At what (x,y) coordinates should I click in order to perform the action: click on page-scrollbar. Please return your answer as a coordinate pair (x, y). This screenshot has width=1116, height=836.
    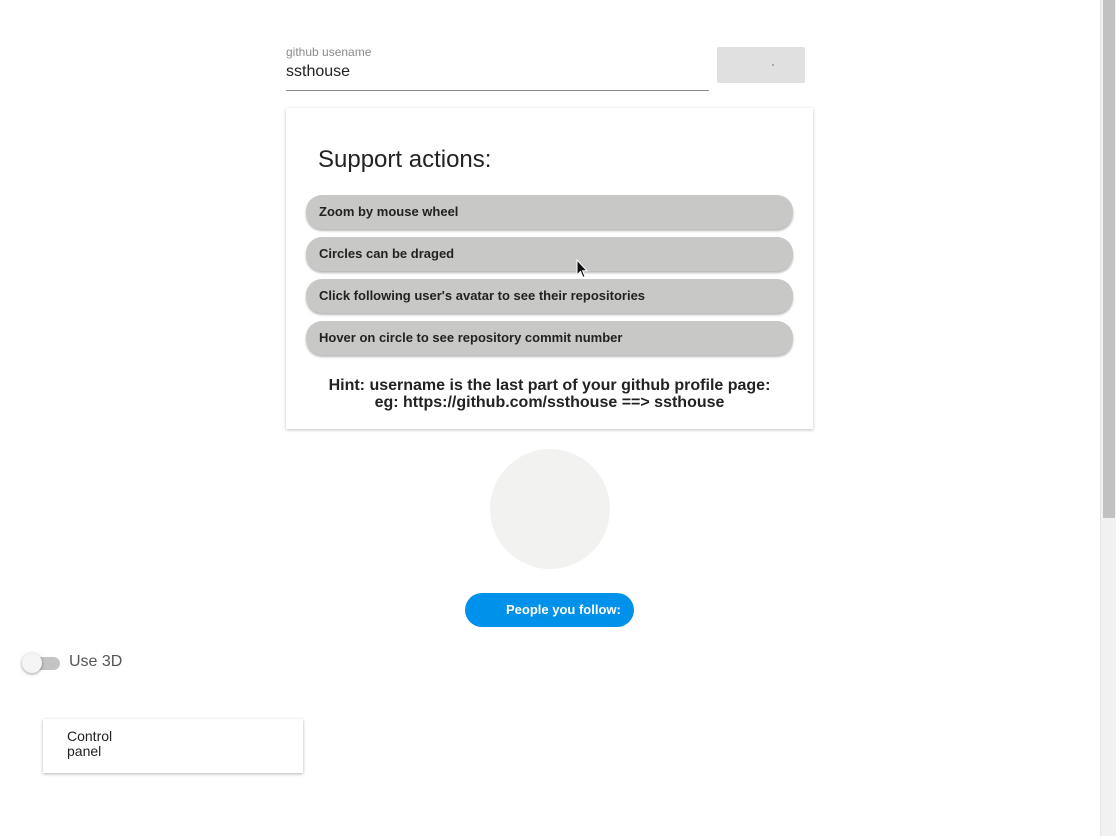
    Looking at the image, I should click on (1108, 418).